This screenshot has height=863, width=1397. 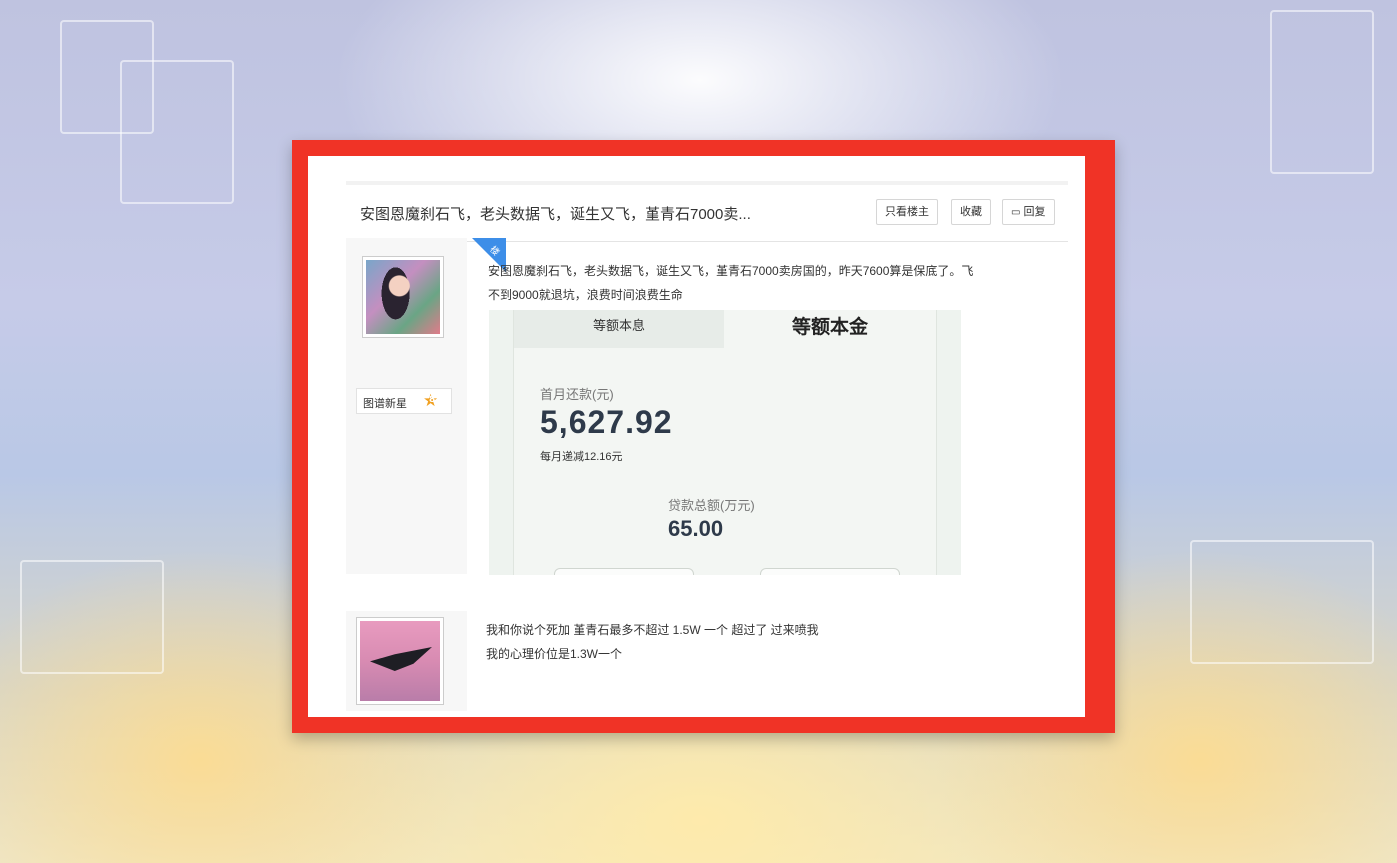 I want to click on first-month-value: 5,627.92, so click(x=606, y=422).